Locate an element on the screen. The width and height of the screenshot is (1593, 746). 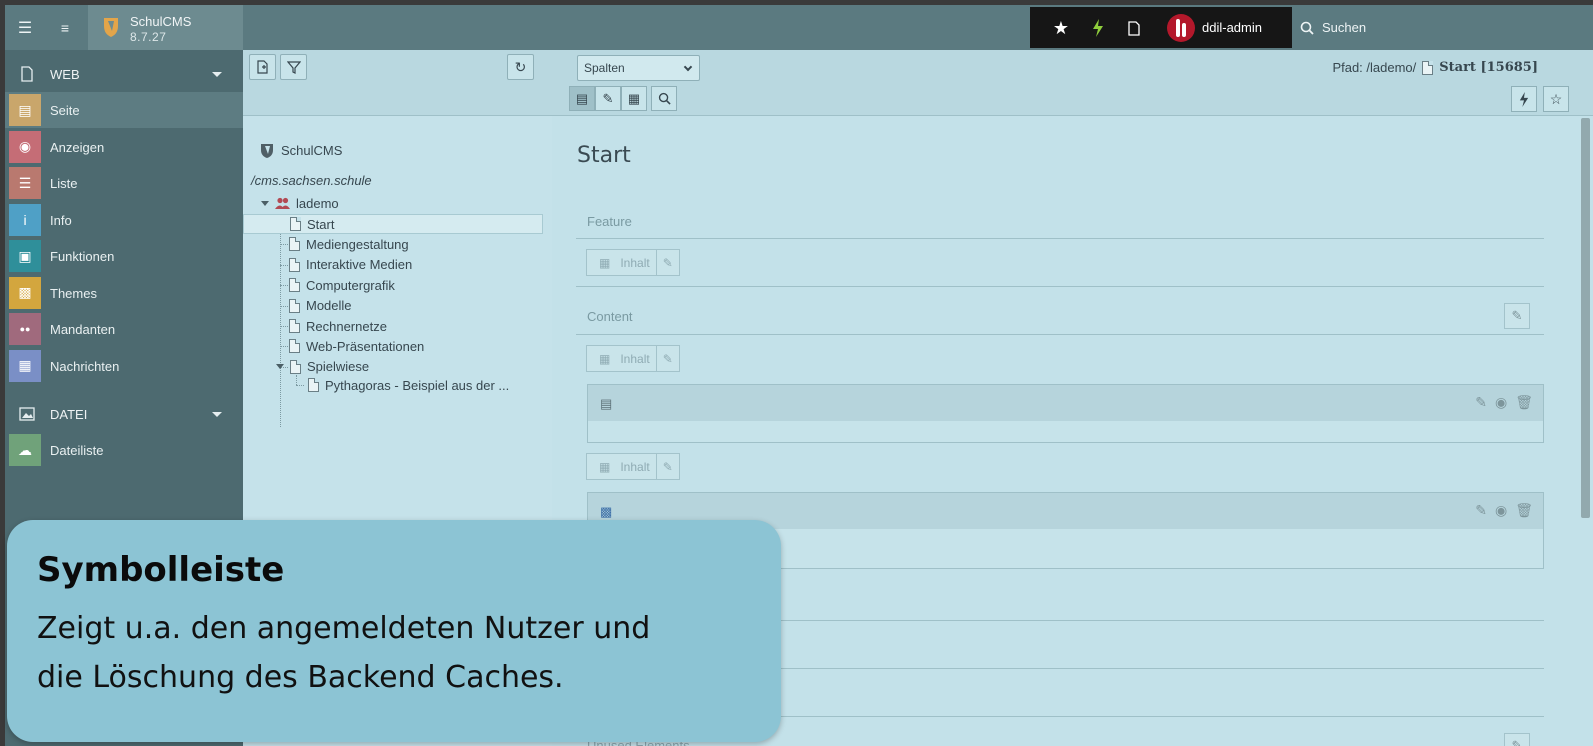
module-dateiliste: ☁ Dateiliste is located at coordinates (124, 450).